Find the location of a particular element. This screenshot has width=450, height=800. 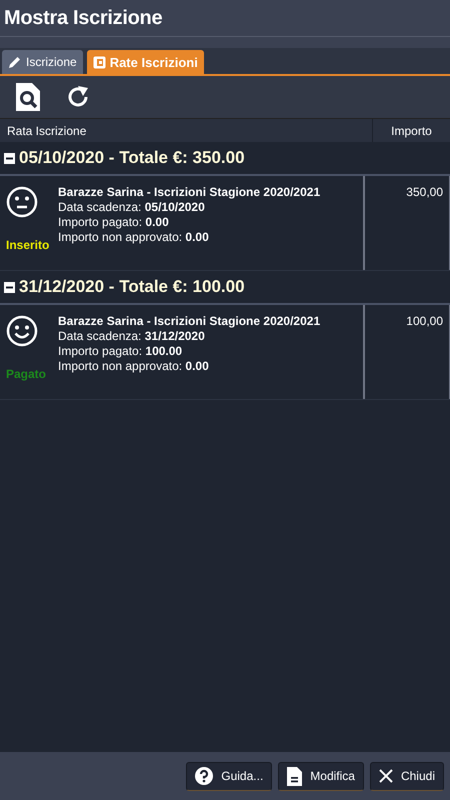

detail-line: Data scadenza: 05/10/2020 is located at coordinates (132, 207).